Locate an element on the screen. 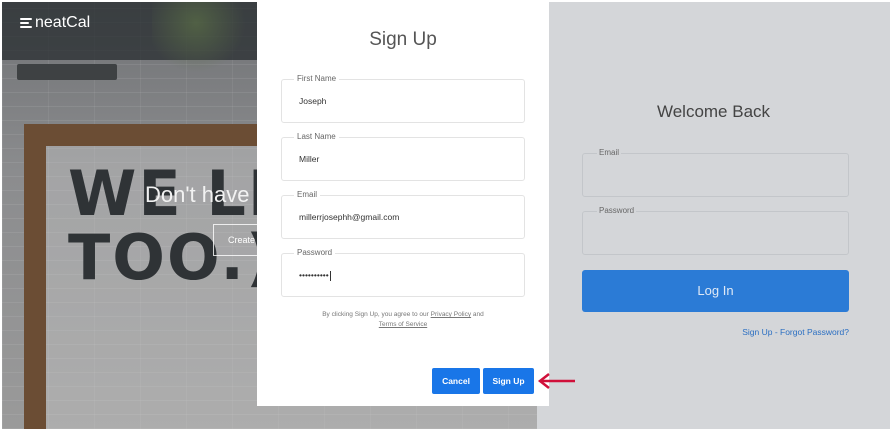 The width and height of the screenshot is (892, 431). first-name-value: Joseph is located at coordinates (313, 101).